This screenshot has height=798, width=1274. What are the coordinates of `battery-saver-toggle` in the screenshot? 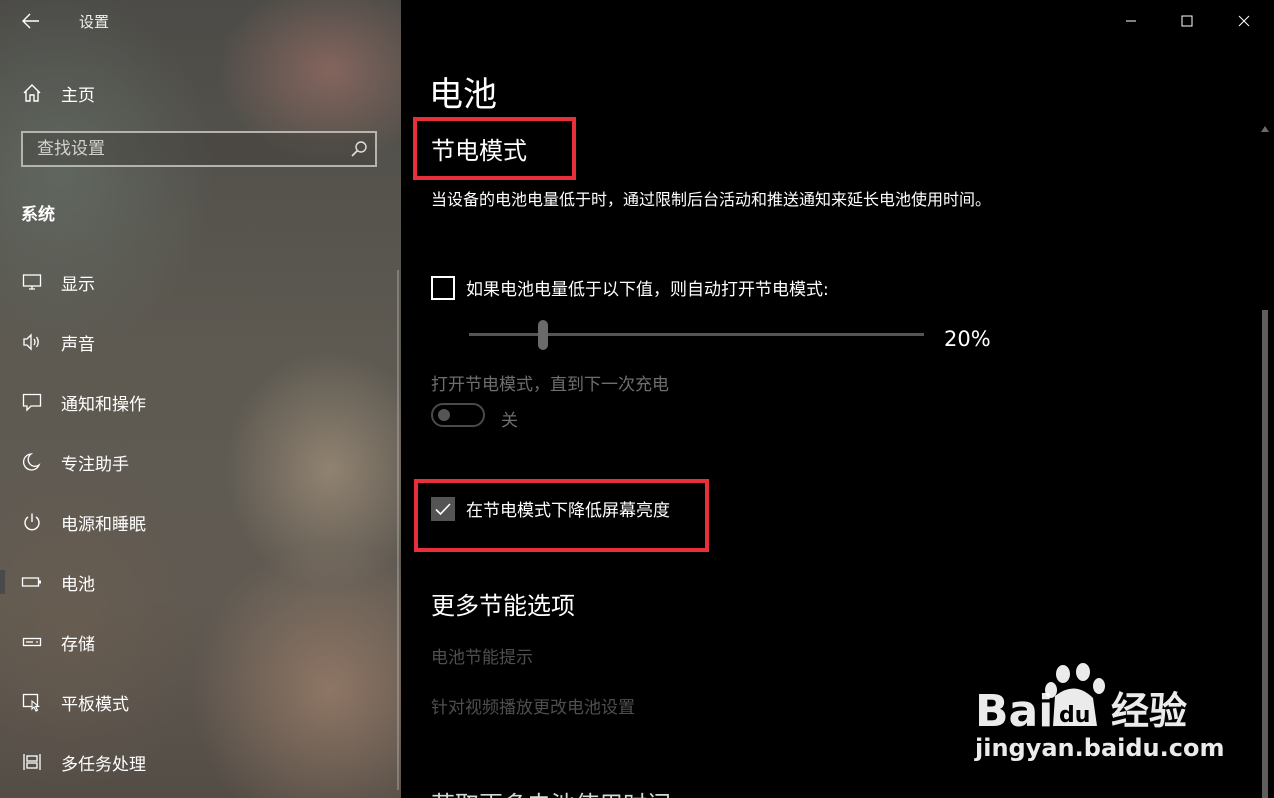 It's located at (458, 415).